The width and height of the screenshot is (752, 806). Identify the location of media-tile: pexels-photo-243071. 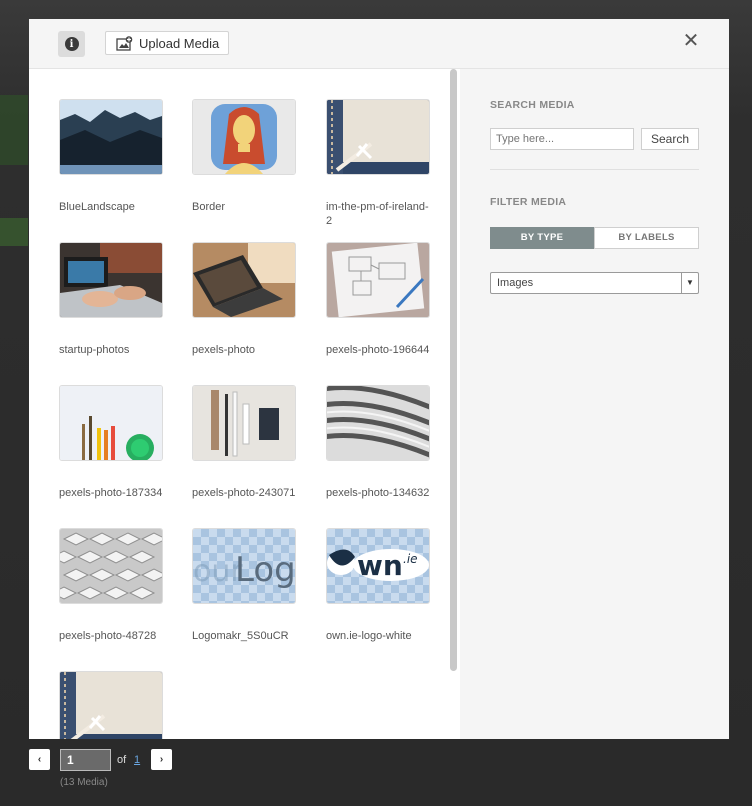
(244, 442).